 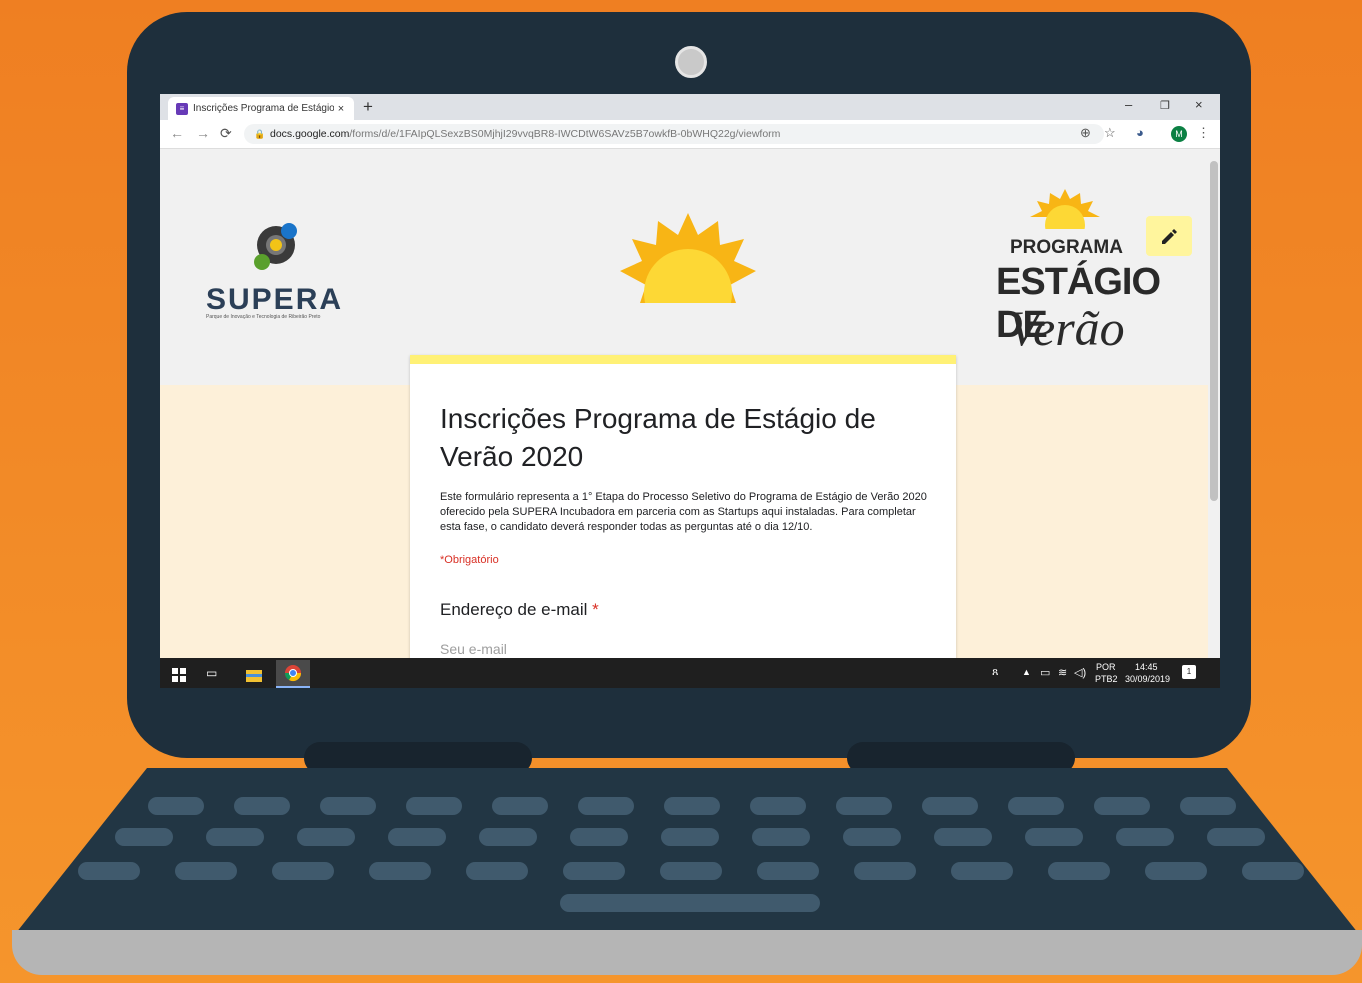 What do you see at coordinates (1146, 667) in the screenshot?
I see `clock-time: 14:45` at bounding box center [1146, 667].